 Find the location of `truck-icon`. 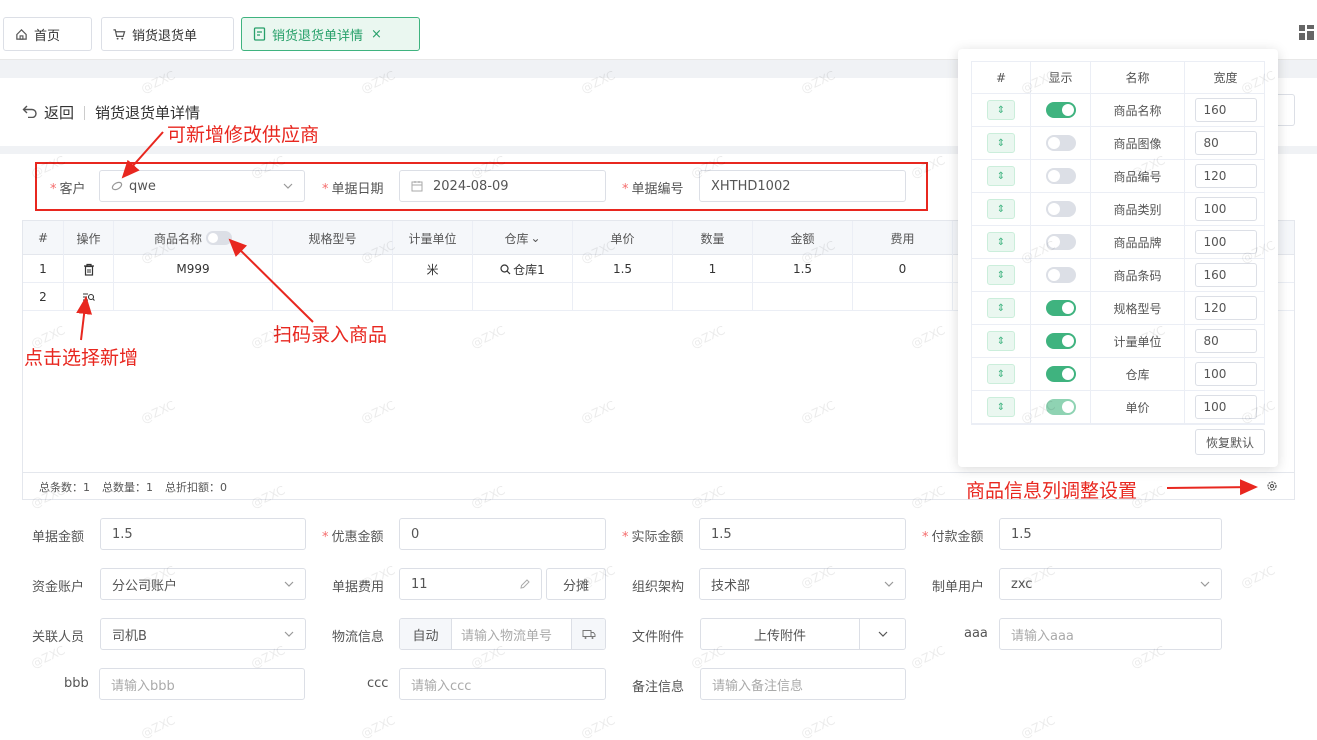

truck-icon is located at coordinates (588, 634).